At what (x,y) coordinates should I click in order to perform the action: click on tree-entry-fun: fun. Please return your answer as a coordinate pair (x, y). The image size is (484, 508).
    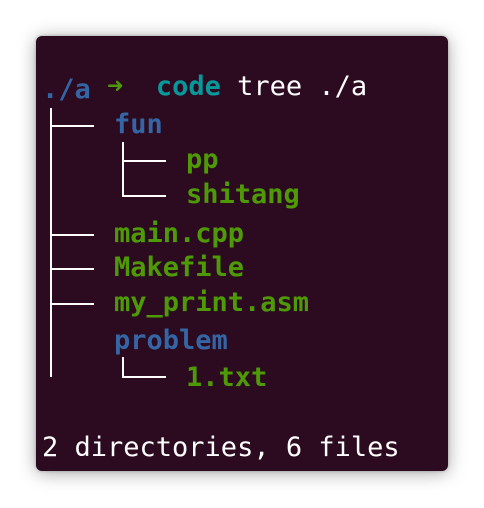
    Looking at the image, I should click on (138, 125).